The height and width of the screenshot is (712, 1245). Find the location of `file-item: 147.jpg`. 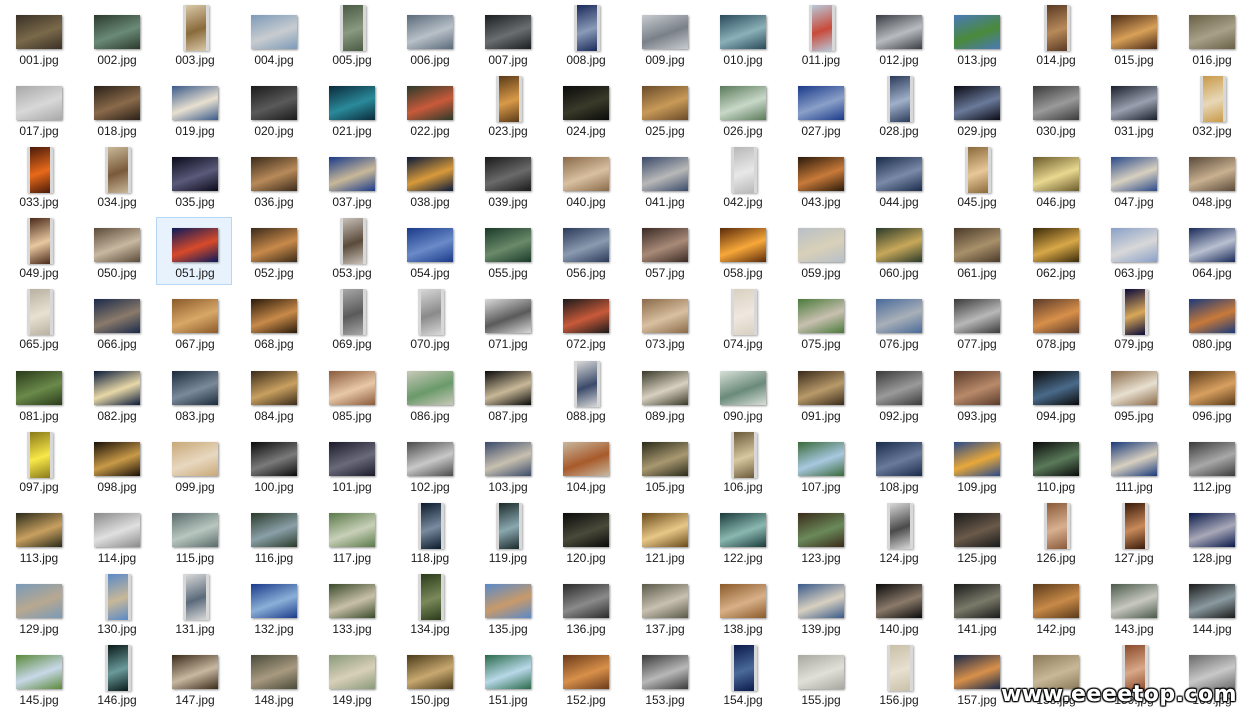

file-item: 147.jpg is located at coordinates (194, 678).